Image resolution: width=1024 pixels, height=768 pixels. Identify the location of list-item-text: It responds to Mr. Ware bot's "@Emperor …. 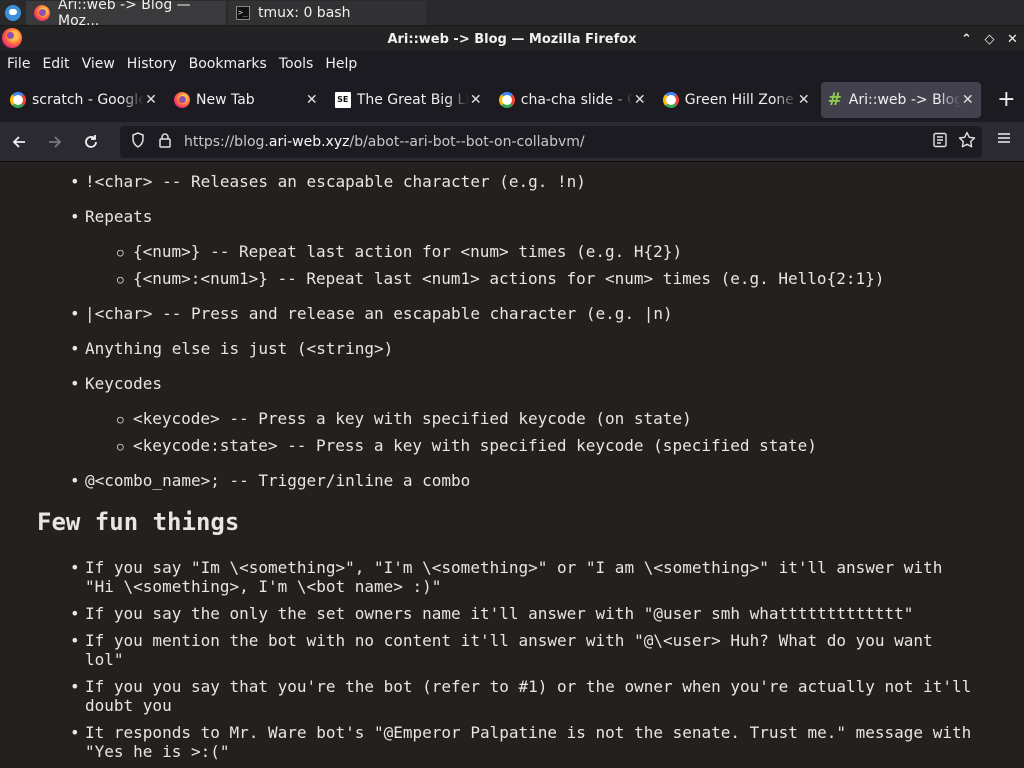
(528, 742).